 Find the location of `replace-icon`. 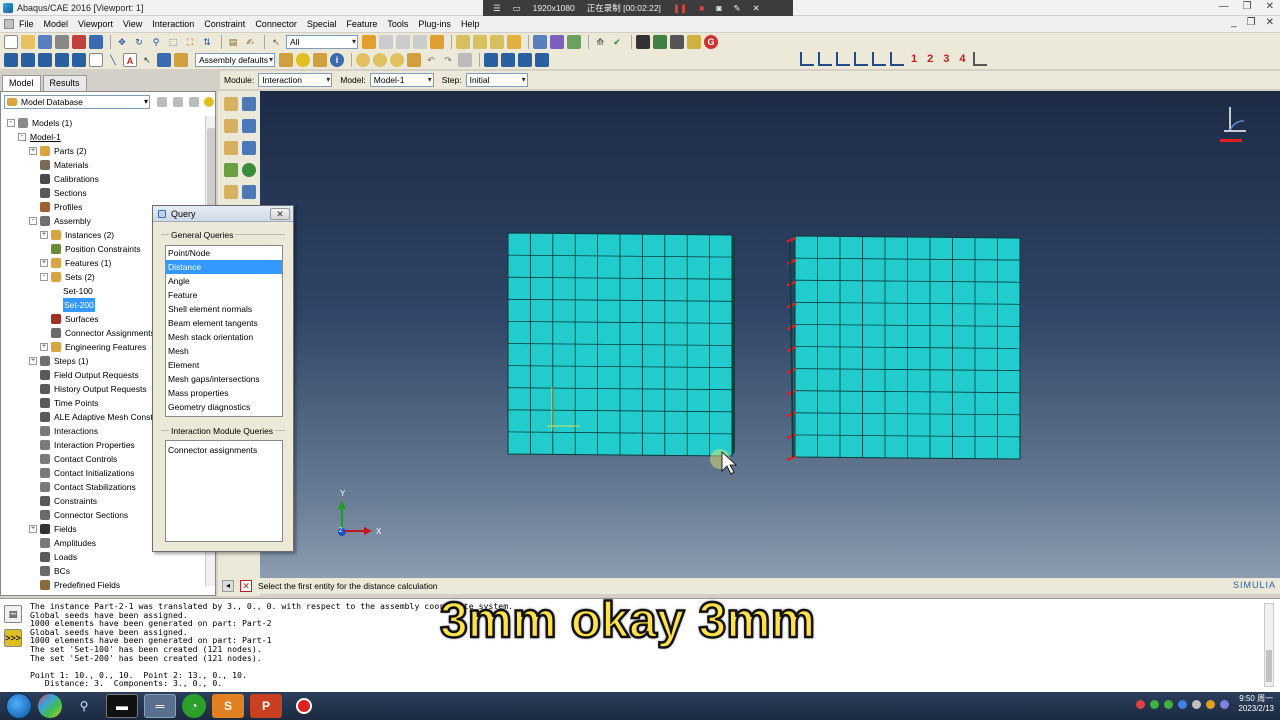

replace-icon is located at coordinates (303, 60).